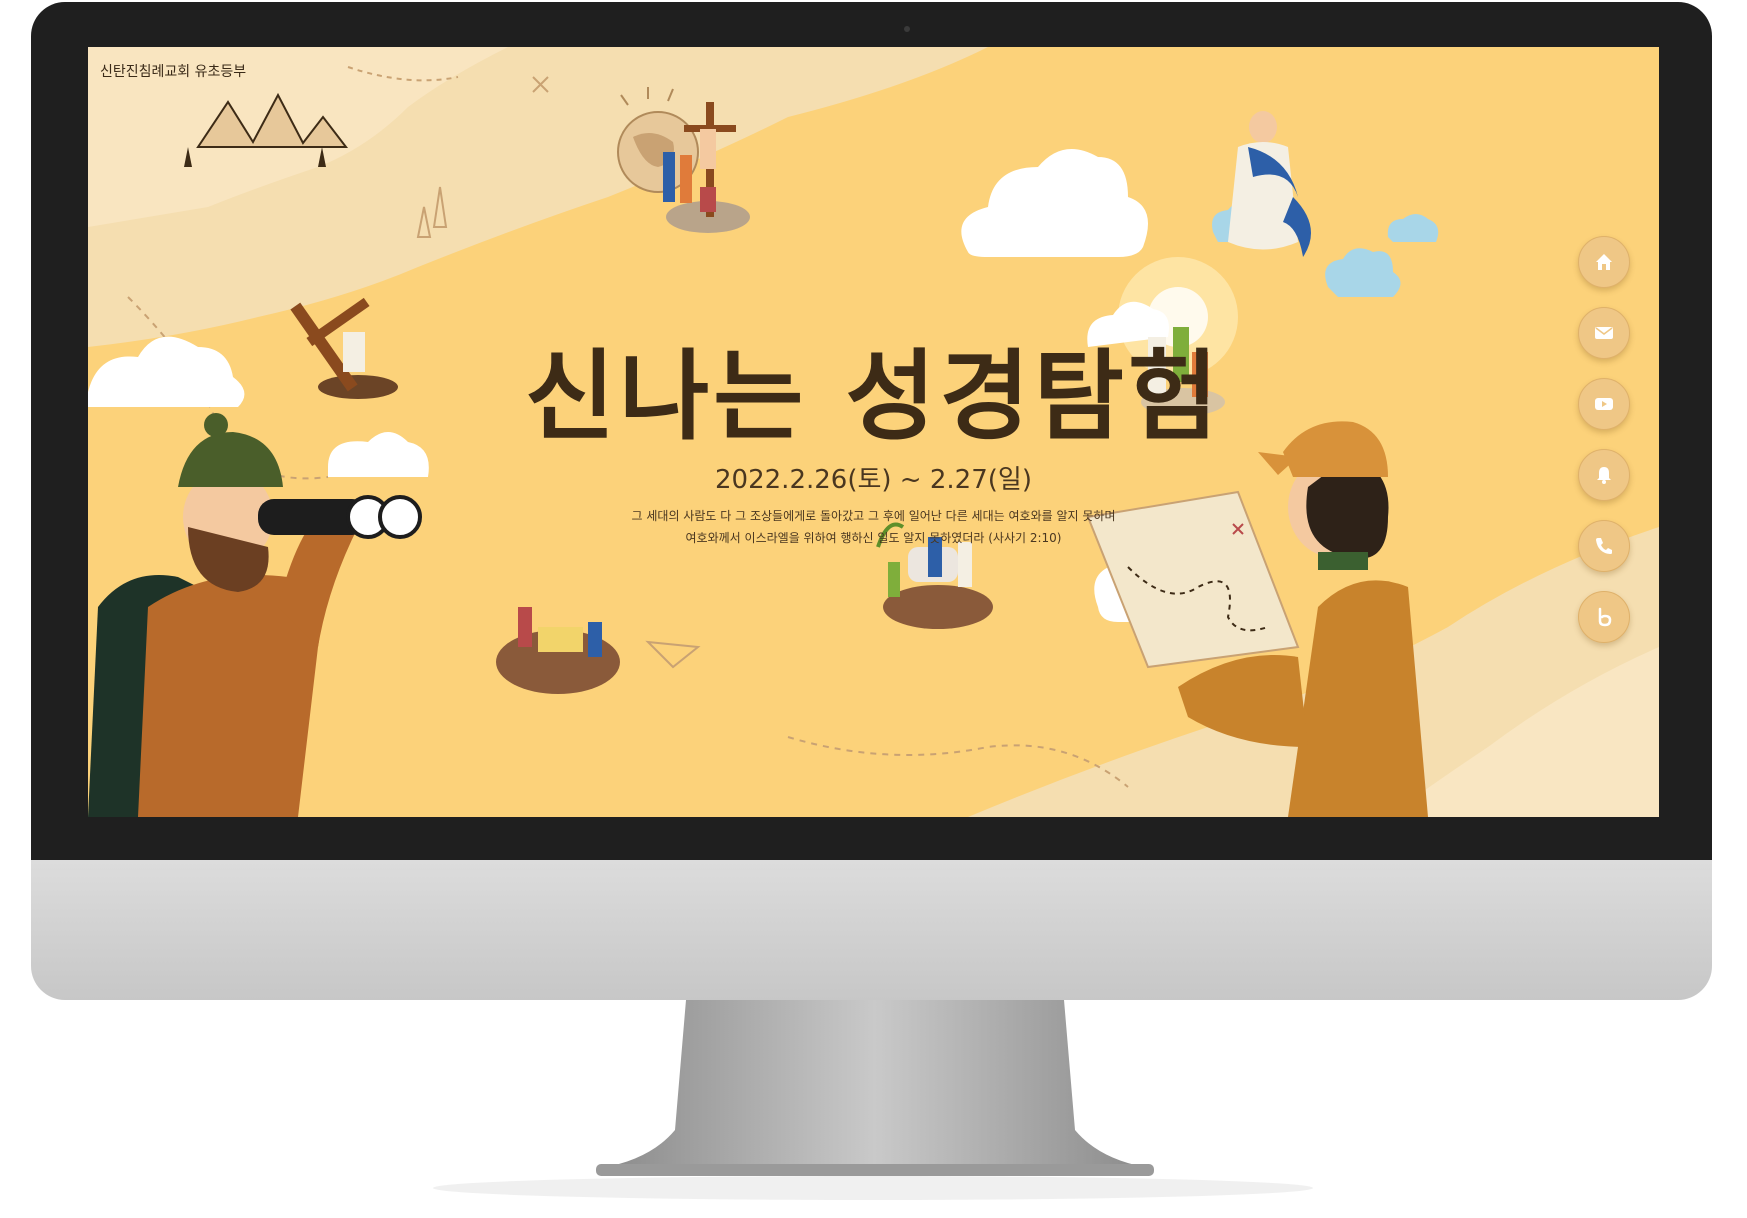 This screenshot has height=1218, width=1747. I want to click on mail-icon, so click(1604, 333).